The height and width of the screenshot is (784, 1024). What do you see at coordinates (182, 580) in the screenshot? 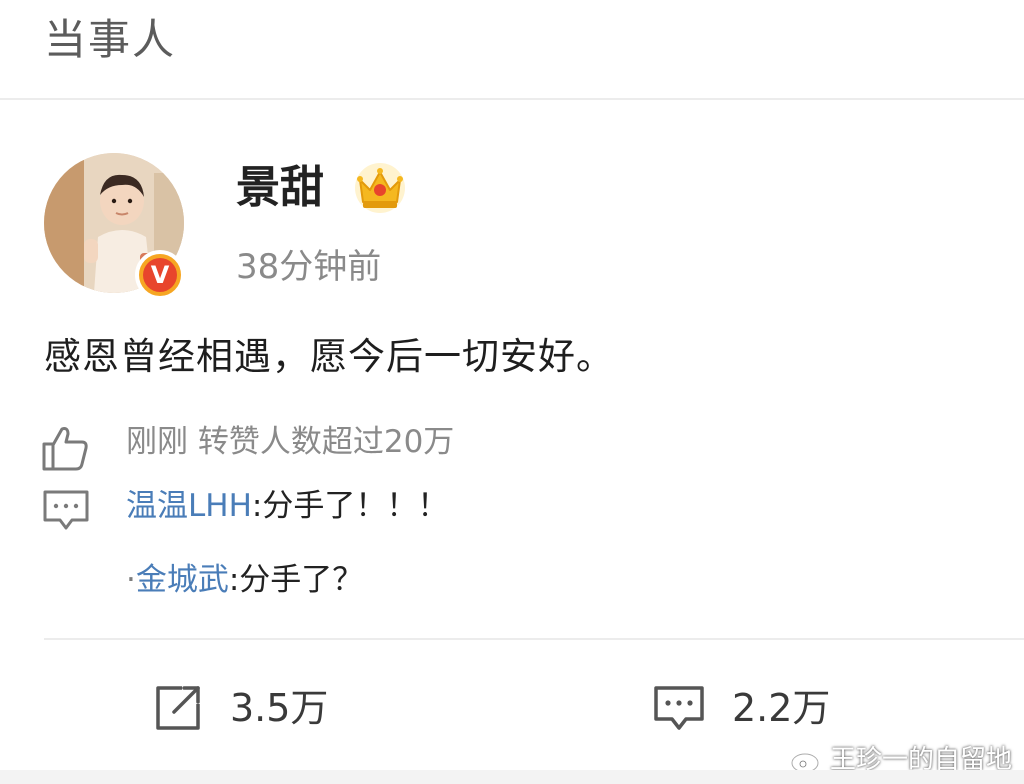
I see `comment-username: 金城武` at bounding box center [182, 580].